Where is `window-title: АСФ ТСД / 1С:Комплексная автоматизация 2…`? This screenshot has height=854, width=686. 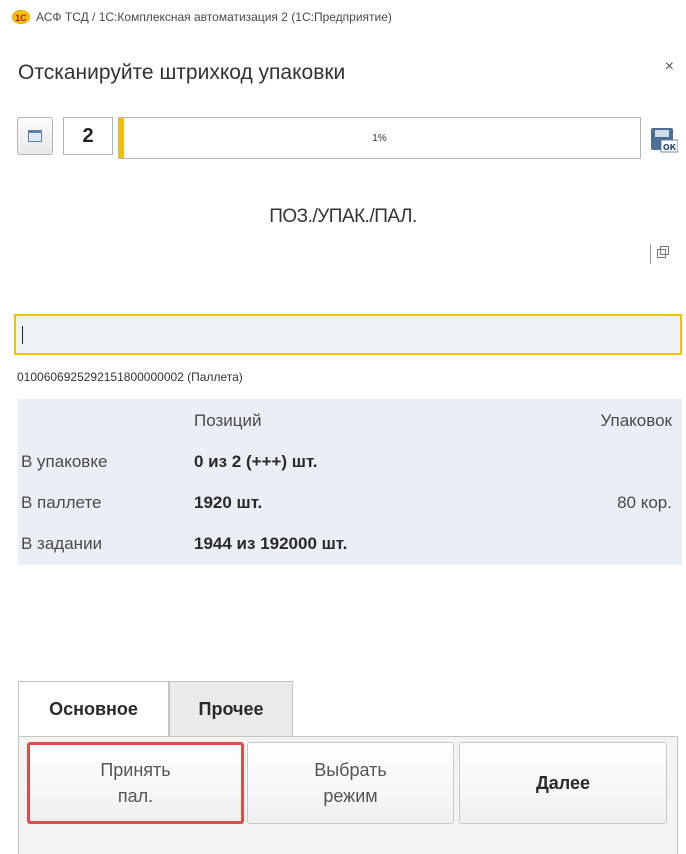
window-title: АСФ ТСД / 1С:Комплексная автоматизация 2… is located at coordinates (214, 17).